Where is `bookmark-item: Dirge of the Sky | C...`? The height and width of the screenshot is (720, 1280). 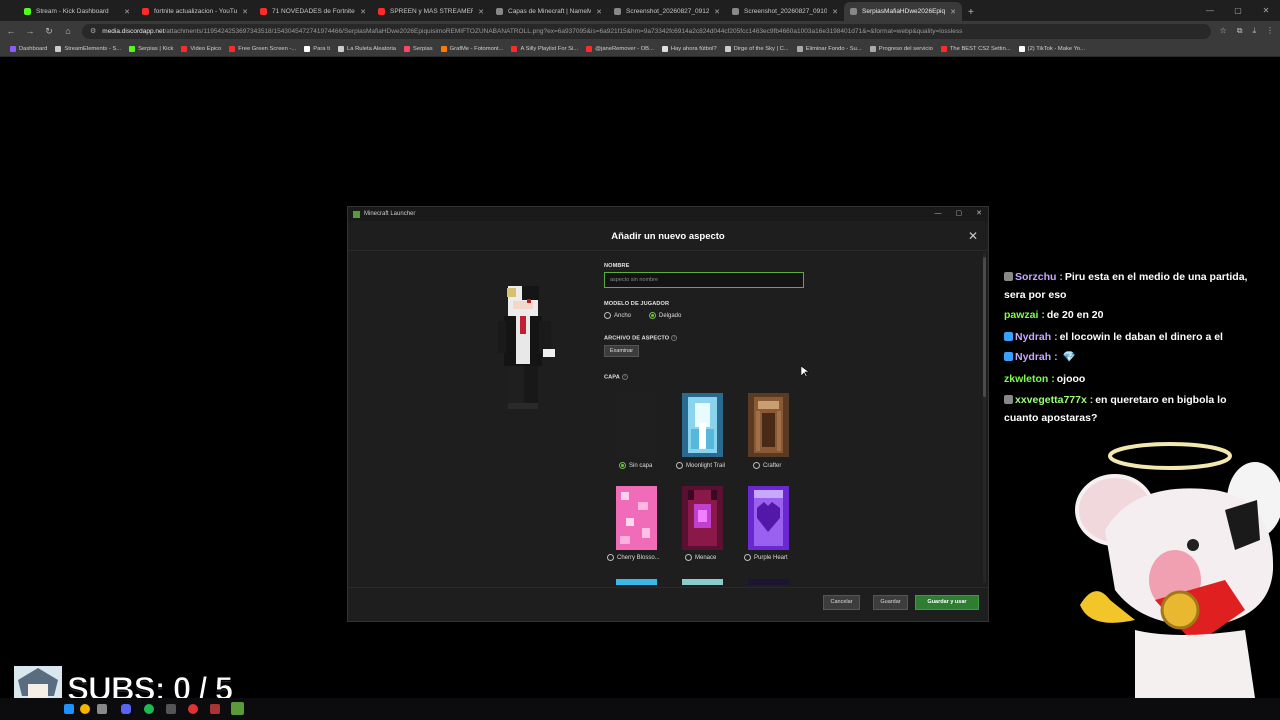
bookmark-item: Dirge of the Sky | C... is located at coordinates (757, 48).